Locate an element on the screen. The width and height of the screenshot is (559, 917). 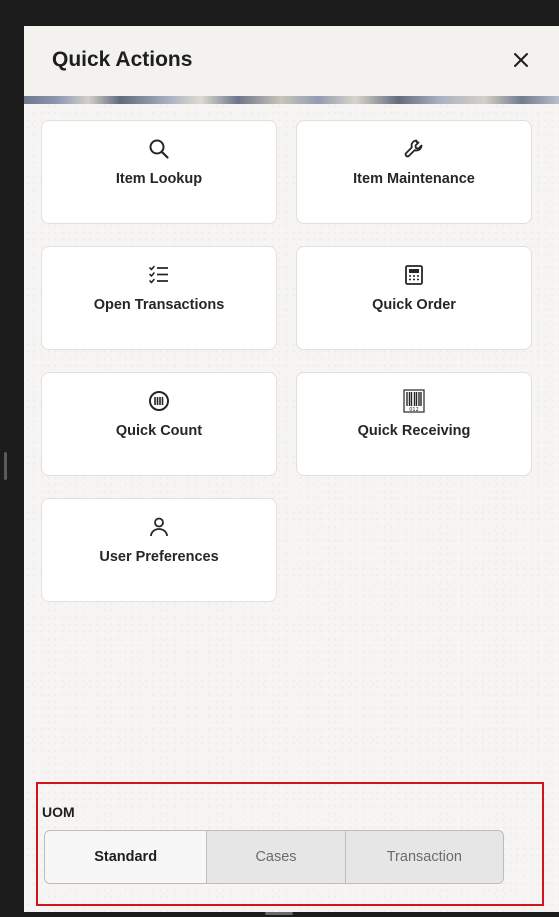
panel-header: Quick Actions is located at coordinates (291, 61).